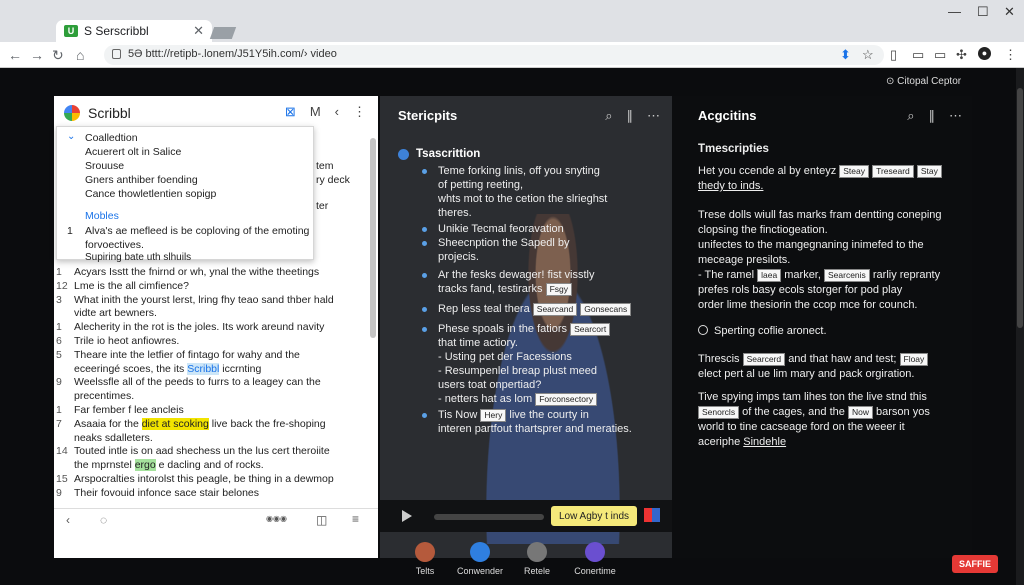 The width and height of the screenshot is (1024, 585). What do you see at coordinates (555, 309) in the screenshot?
I see `tag: Searcand` at bounding box center [555, 309].